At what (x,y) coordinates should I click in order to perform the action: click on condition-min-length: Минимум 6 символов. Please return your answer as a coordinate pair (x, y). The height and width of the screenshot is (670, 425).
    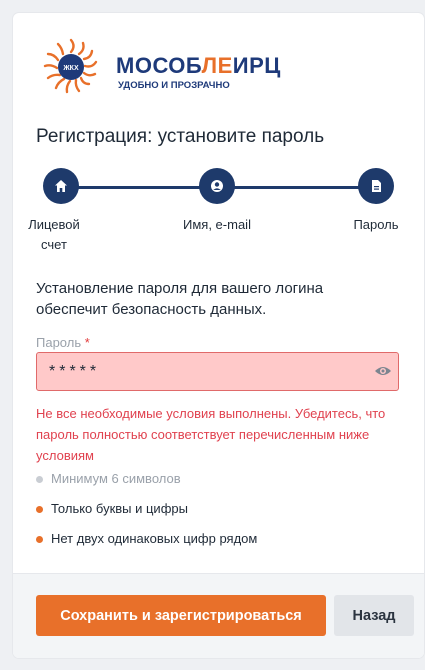
    Looking at the image, I should click on (146, 484).